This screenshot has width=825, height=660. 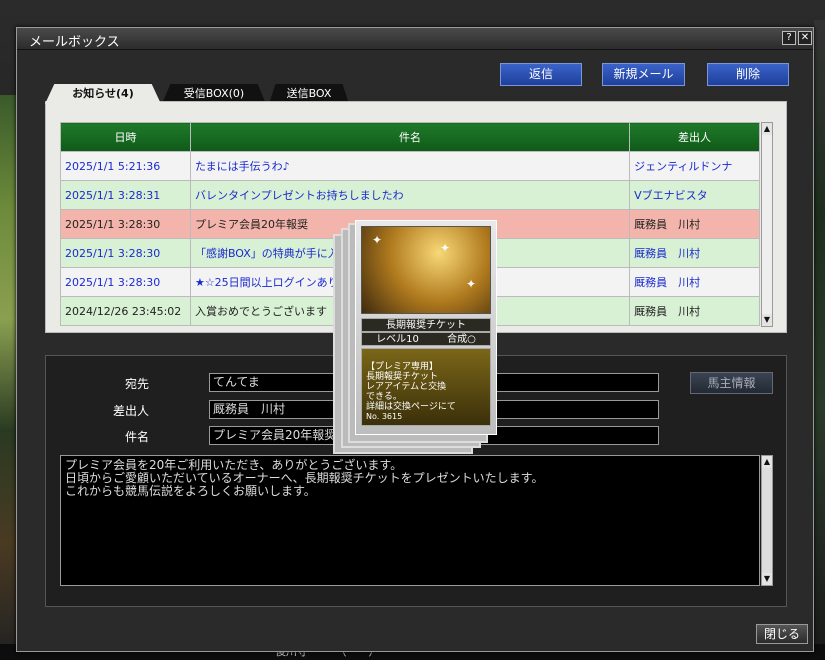 I want to click on row-subject: たまには手伝うわ♪, so click(x=410, y=166).